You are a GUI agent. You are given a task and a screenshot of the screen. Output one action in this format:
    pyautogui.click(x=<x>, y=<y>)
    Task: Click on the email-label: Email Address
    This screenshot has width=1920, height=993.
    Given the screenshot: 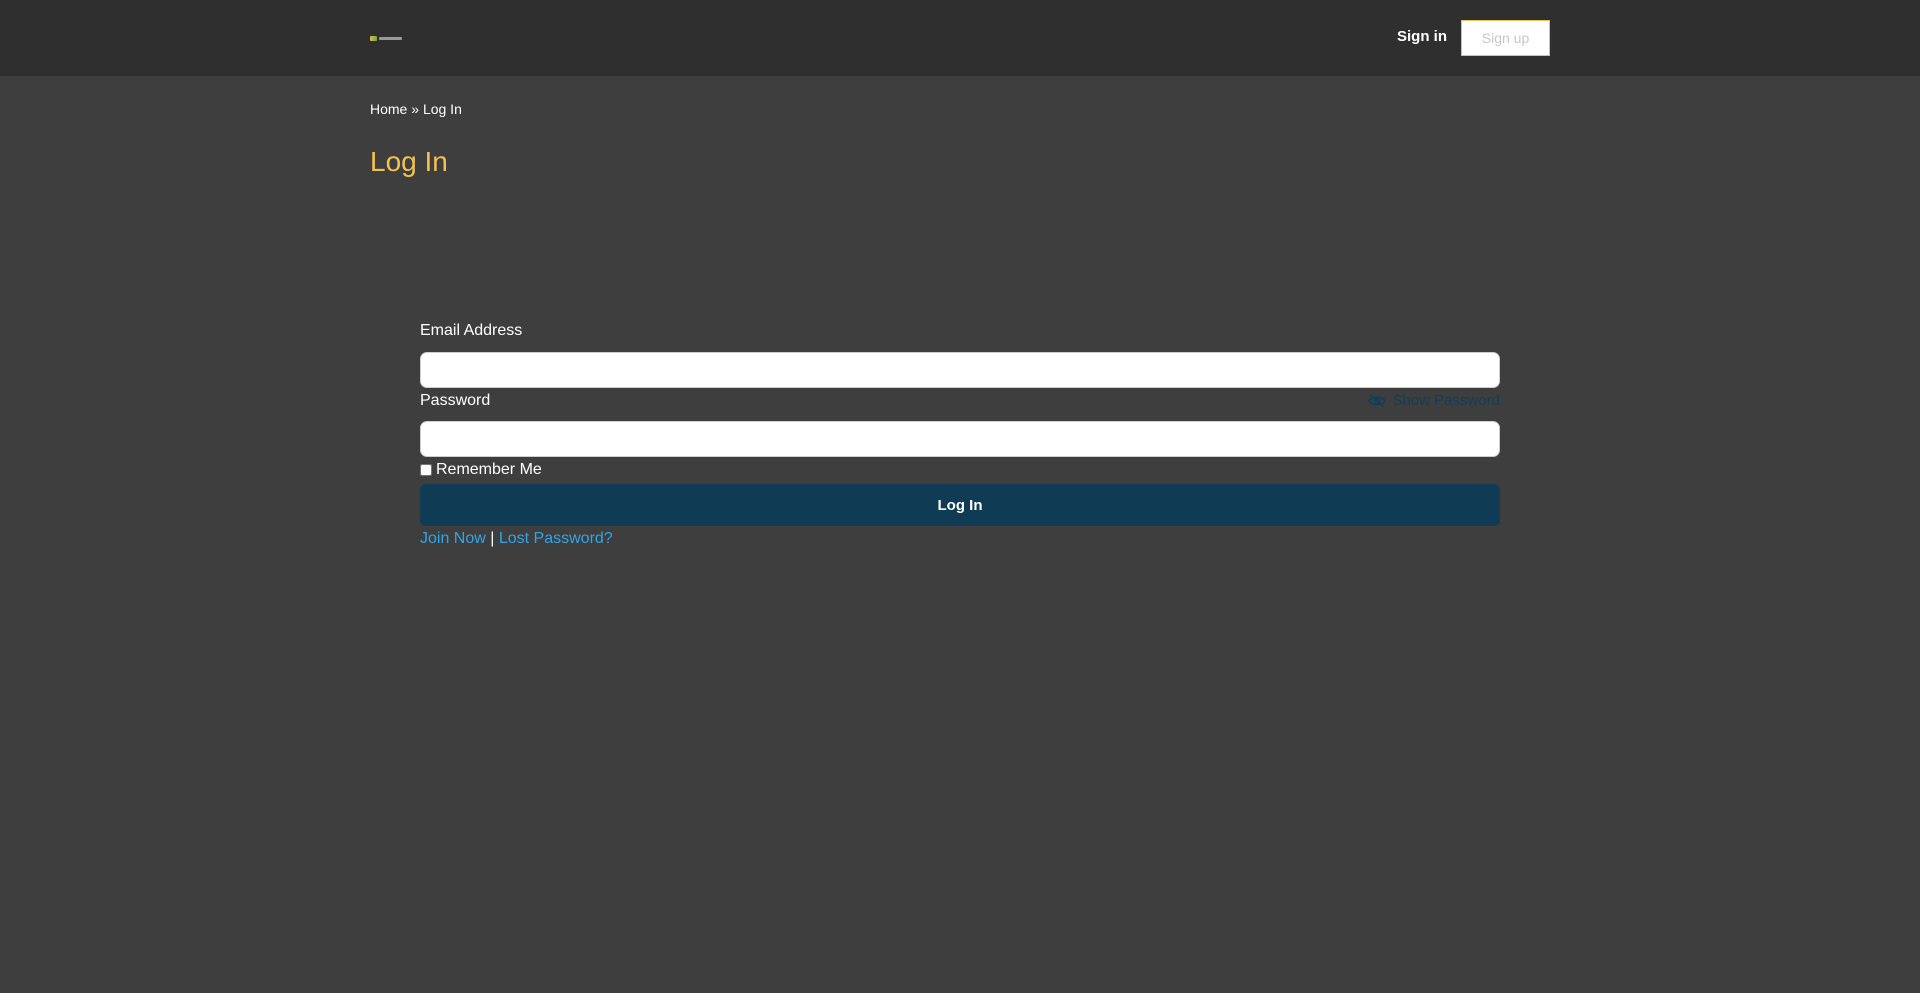 What is the action you would take?
    pyautogui.click(x=471, y=330)
    